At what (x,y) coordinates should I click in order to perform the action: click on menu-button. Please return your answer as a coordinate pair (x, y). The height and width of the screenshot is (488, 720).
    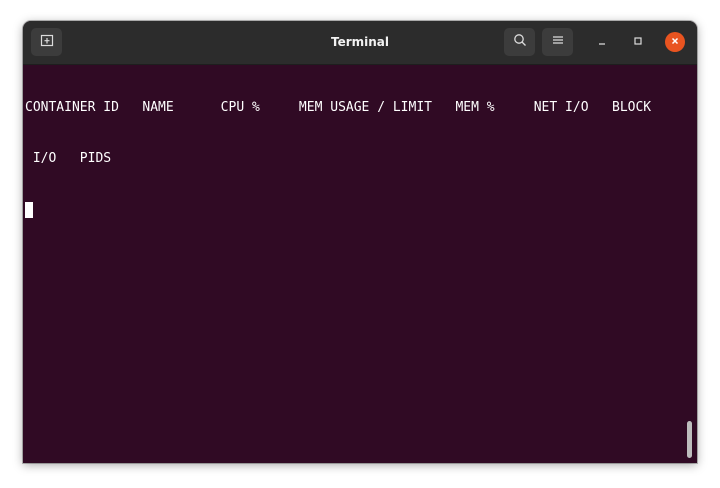
    Looking at the image, I should click on (557, 42).